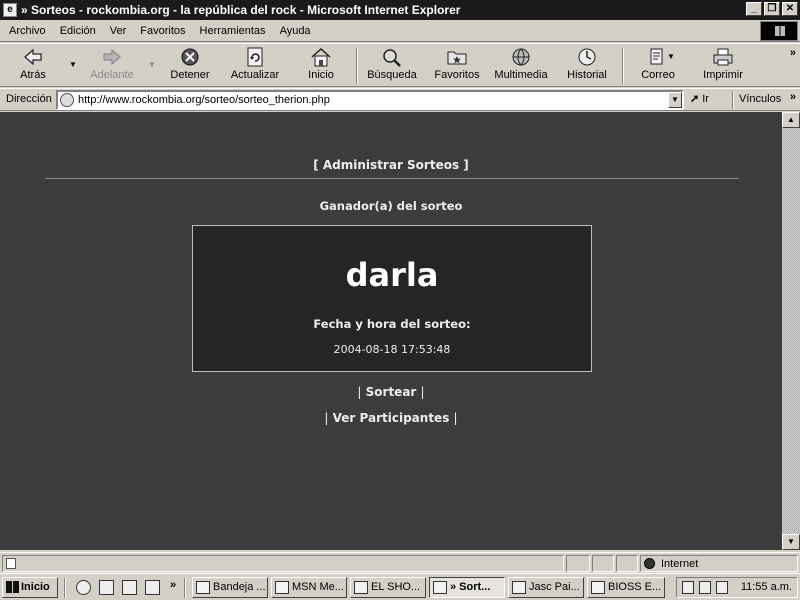  What do you see at coordinates (392, 324) in the screenshot?
I see `draw-datetime-label: Fecha y hora del sorteo:` at bounding box center [392, 324].